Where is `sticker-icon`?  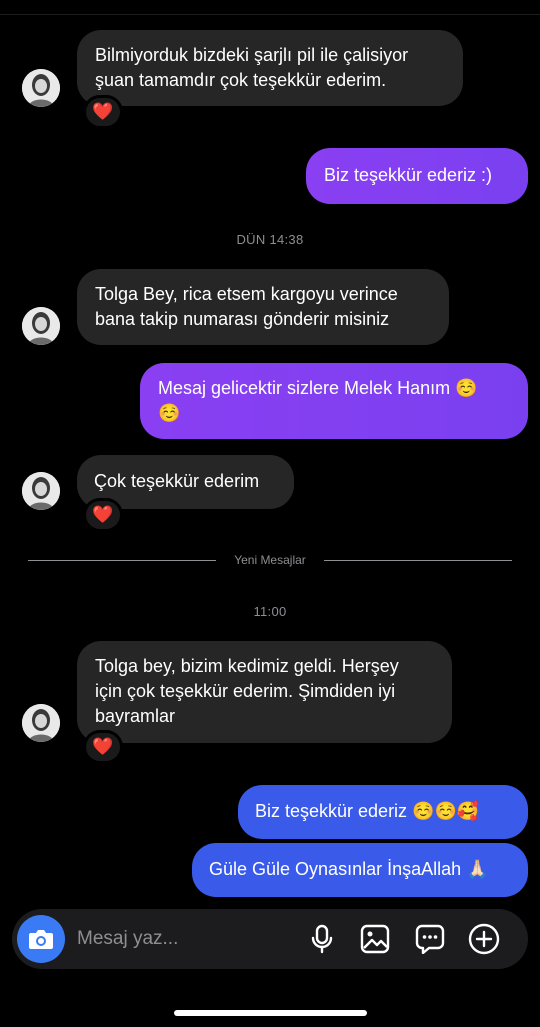 sticker-icon is located at coordinates (430, 939).